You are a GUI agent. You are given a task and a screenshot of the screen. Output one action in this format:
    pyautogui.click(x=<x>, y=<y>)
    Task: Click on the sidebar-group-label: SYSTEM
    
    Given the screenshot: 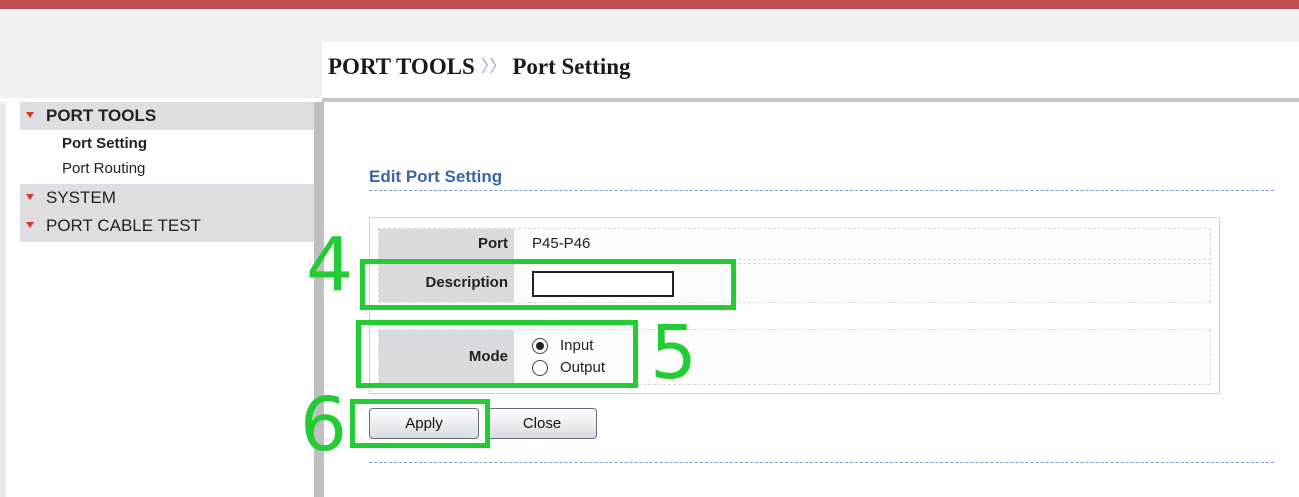 What is the action you would take?
    pyautogui.click(x=81, y=197)
    